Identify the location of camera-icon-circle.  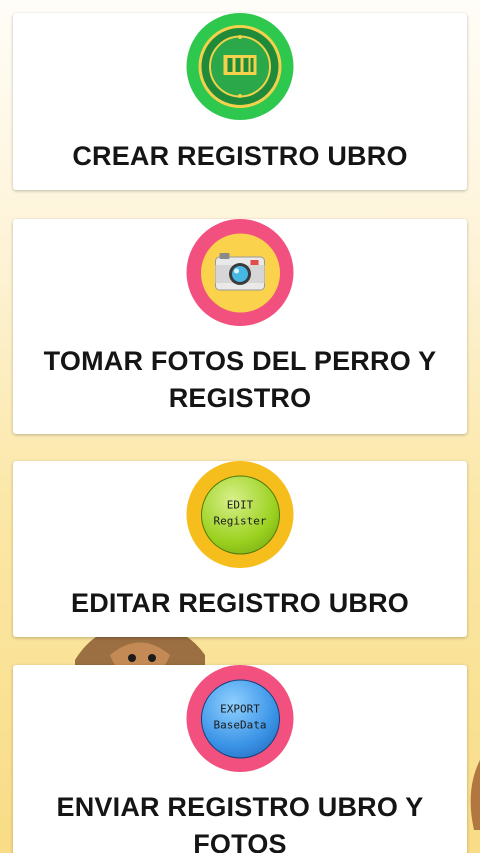
(240, 272).